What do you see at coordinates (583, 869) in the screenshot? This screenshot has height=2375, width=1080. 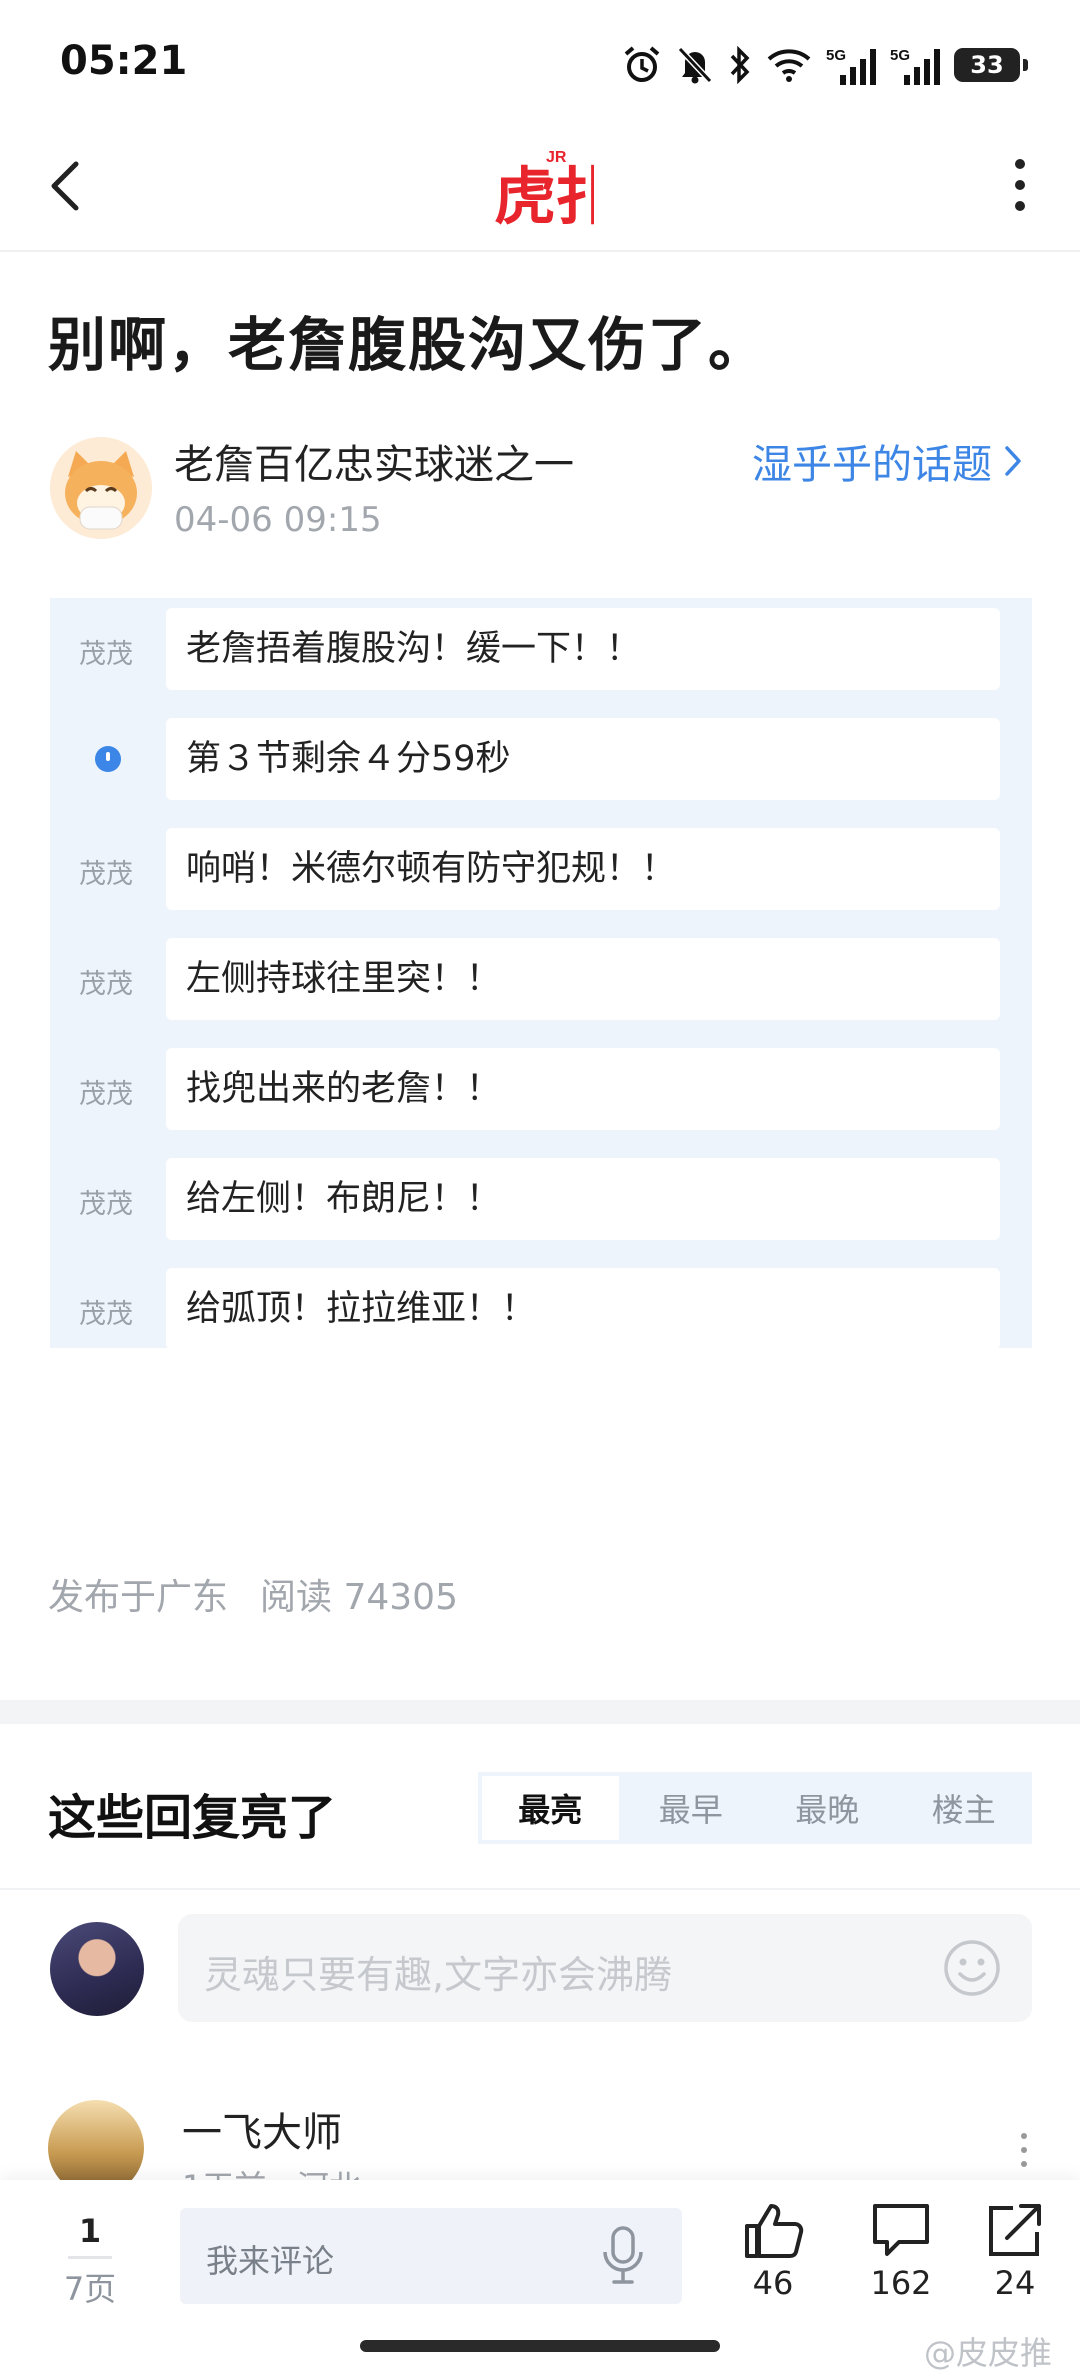 I see `feed-message: 响哨！米德尔顿有防守犯规！！` at bounding box center [583, 869].